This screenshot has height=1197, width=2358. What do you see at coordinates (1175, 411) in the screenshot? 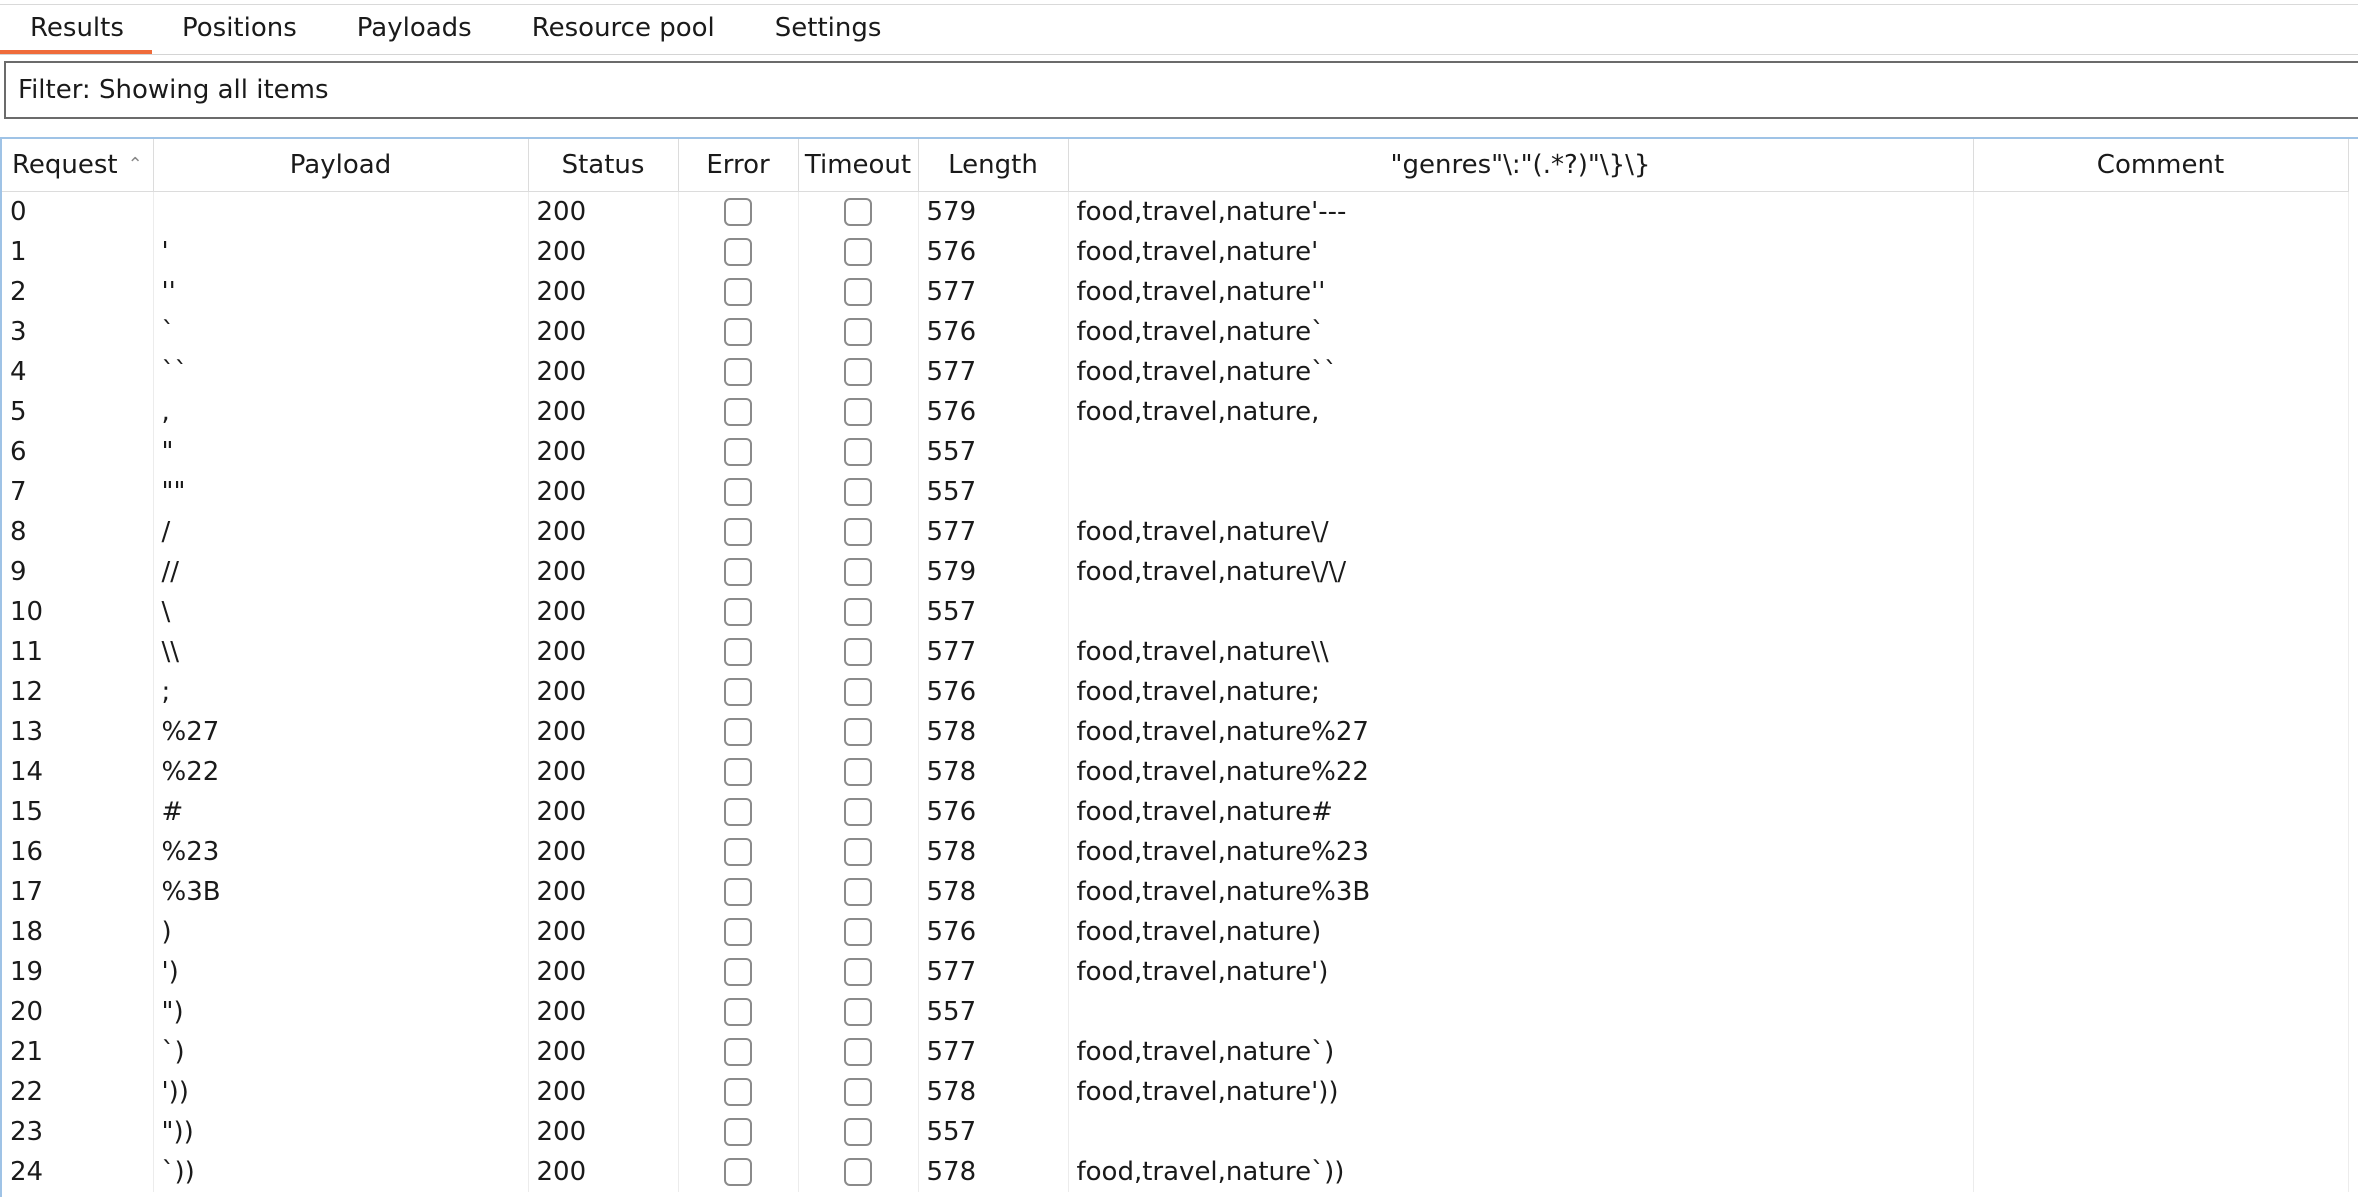
I see `table-row: 5, 200 576 food,travel,nature,` at bounding box center [1175, 411].